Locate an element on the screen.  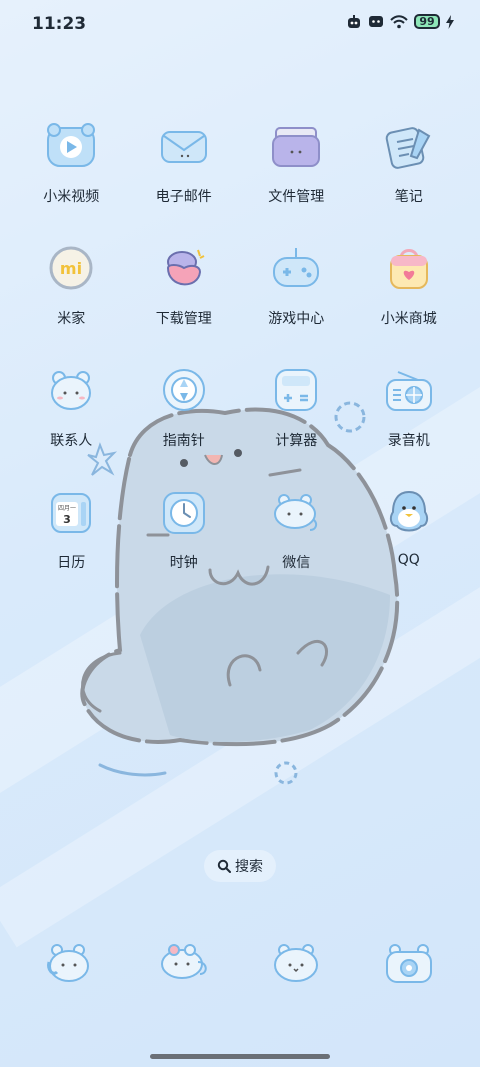
app-notes: 笔记 is located at coordinates (409, 179).